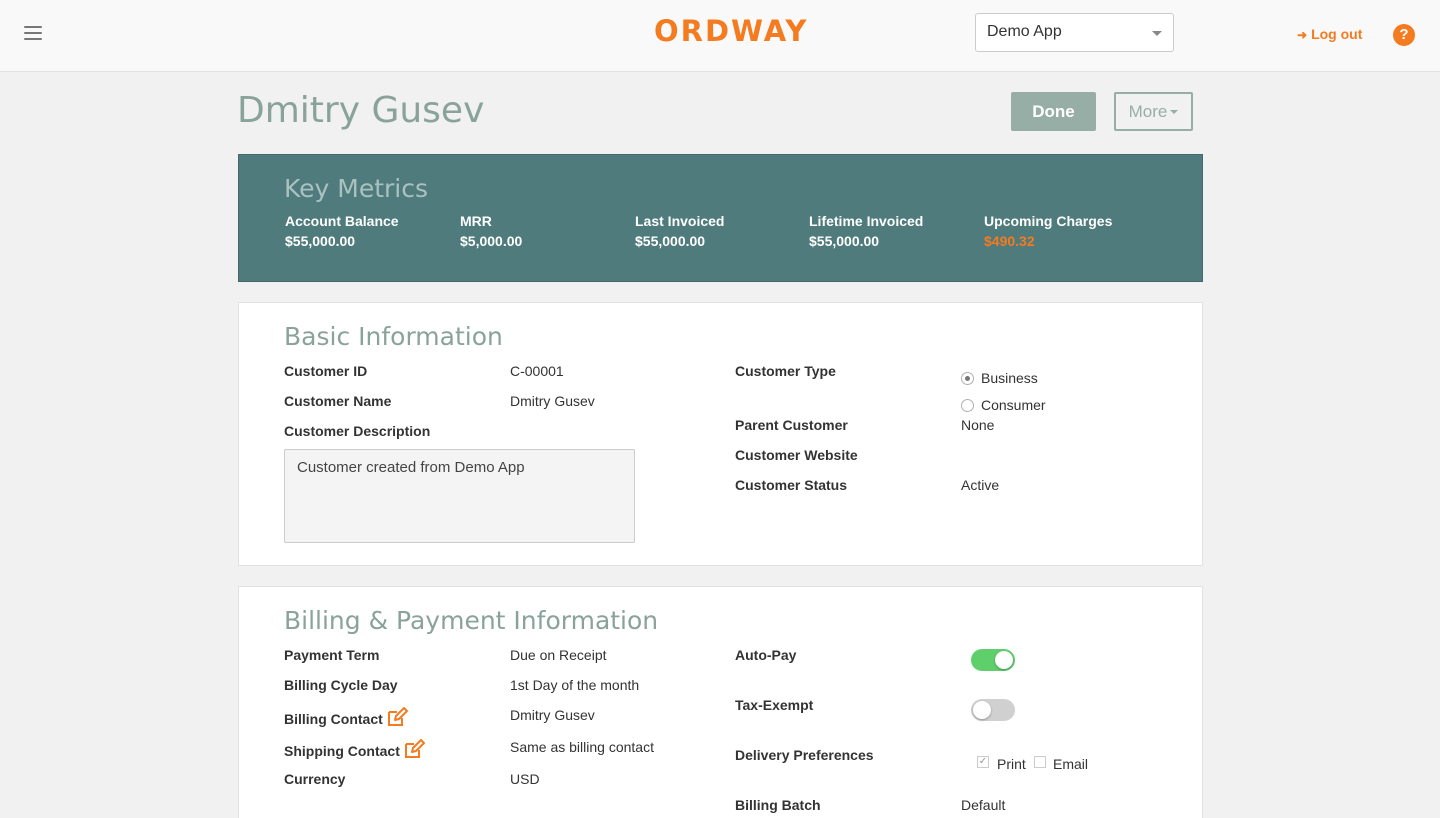  What do you see at coordinates (552, 715) in the screenshot?
I see `billing-contact-value: Dmitry Gusev` at bounding box center [552, 715].